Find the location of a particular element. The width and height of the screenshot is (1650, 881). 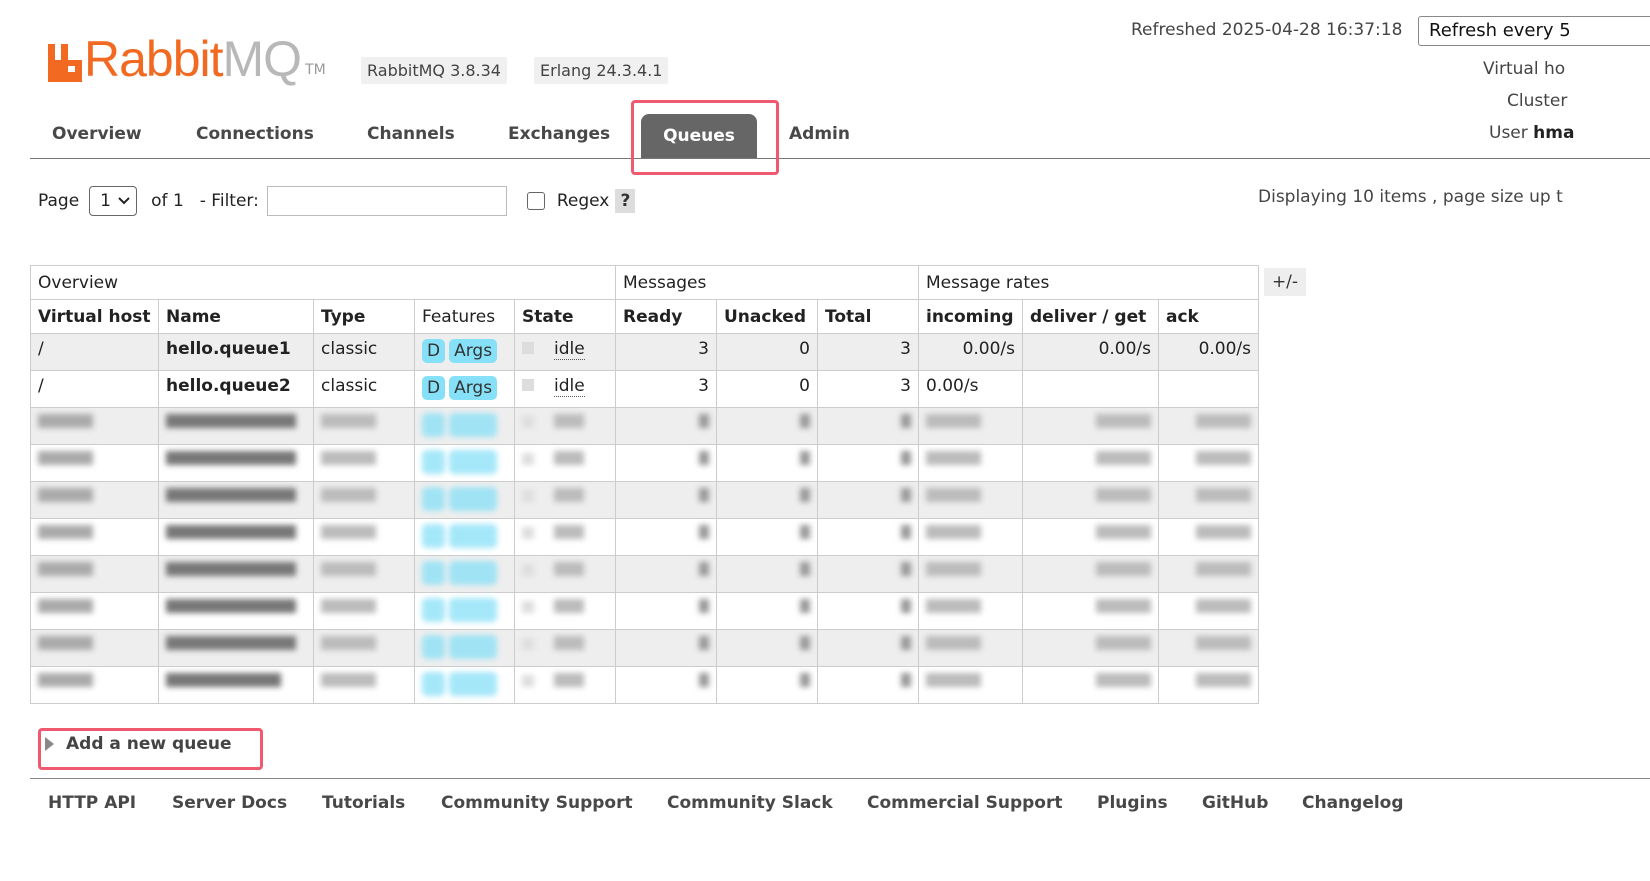

row-deliver-get is located at coordinates (1090, 389).